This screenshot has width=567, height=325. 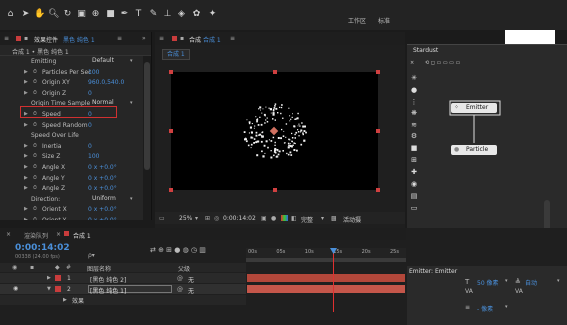 I want to click on eye-icon: ◉, so click(x=15, y=288).